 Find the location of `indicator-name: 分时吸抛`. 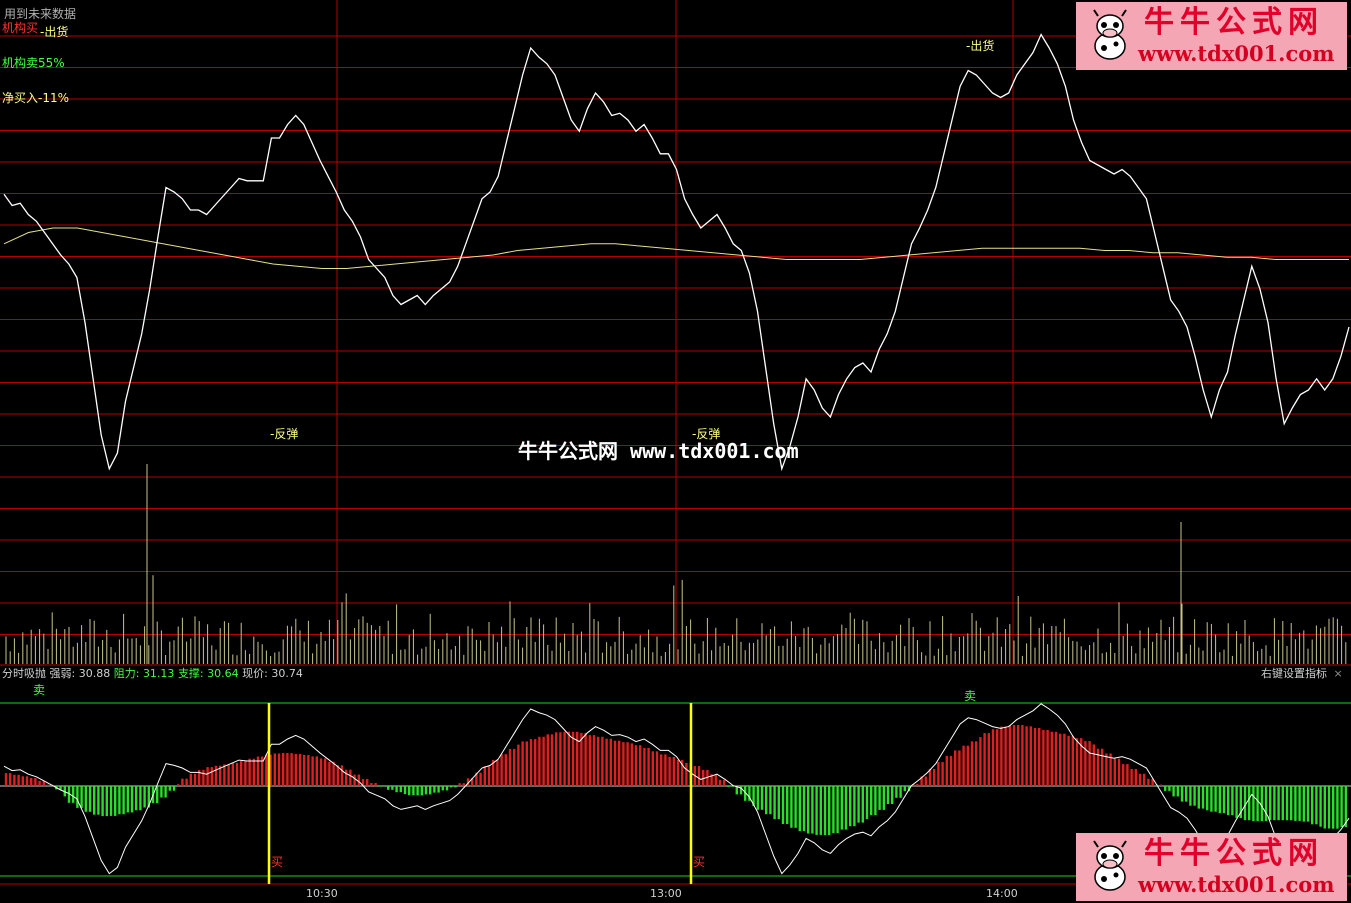

indicator-name: 分时吸抛 is located at coordinates (24, 673).